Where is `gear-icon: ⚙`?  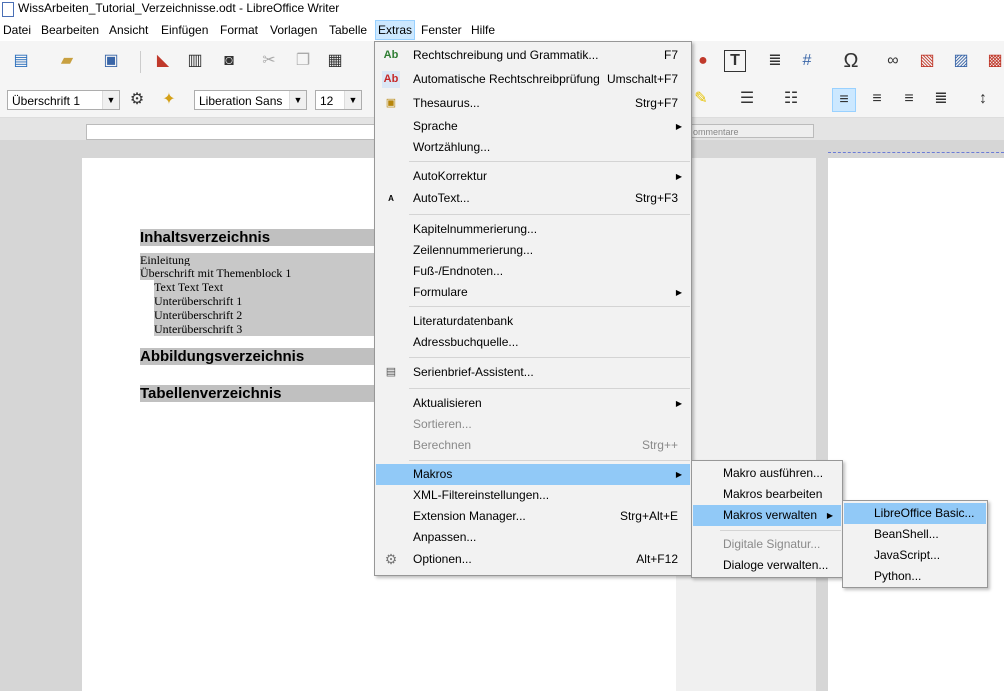
gear-icon: ⚙ is located at coordinates (391, 559).